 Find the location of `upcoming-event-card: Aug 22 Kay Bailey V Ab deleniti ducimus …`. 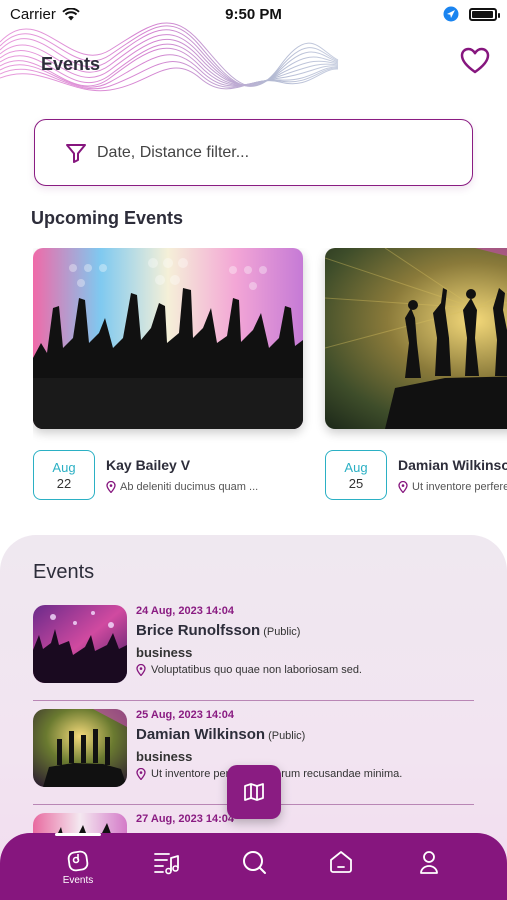

upcoming-event-card: Aug 22 Kay Bailey V Ab deleniti ducimus … is located at coordinates (168, 374).